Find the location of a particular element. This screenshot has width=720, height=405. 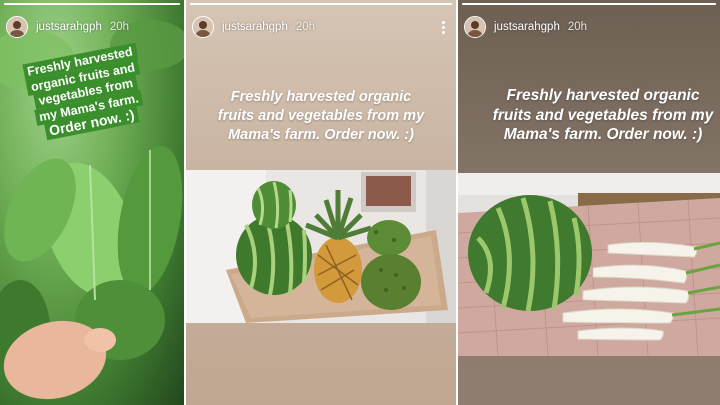

fruits-photo is located at coordinates (321, 246).